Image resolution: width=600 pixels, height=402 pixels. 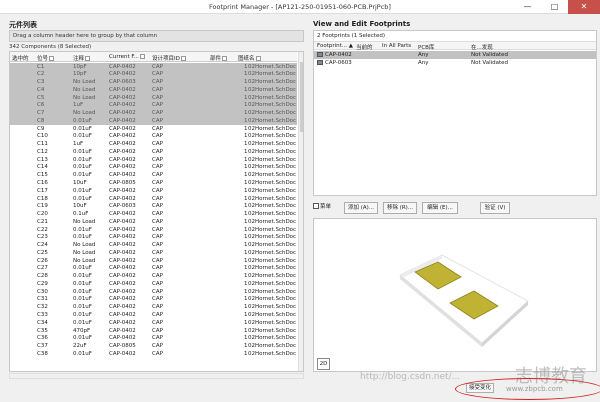 I want to click on component-row: C25 No Load CAP-0402 CAP 1 02Hornet.SchDoc, so click(x=153, y=253).